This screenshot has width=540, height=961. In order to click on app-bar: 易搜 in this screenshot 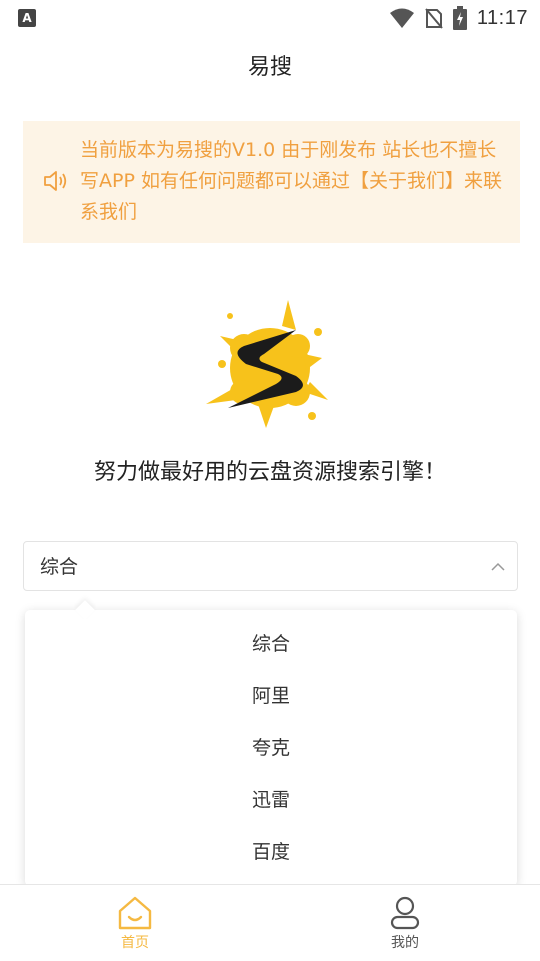, I will do `click(270, 68)`.